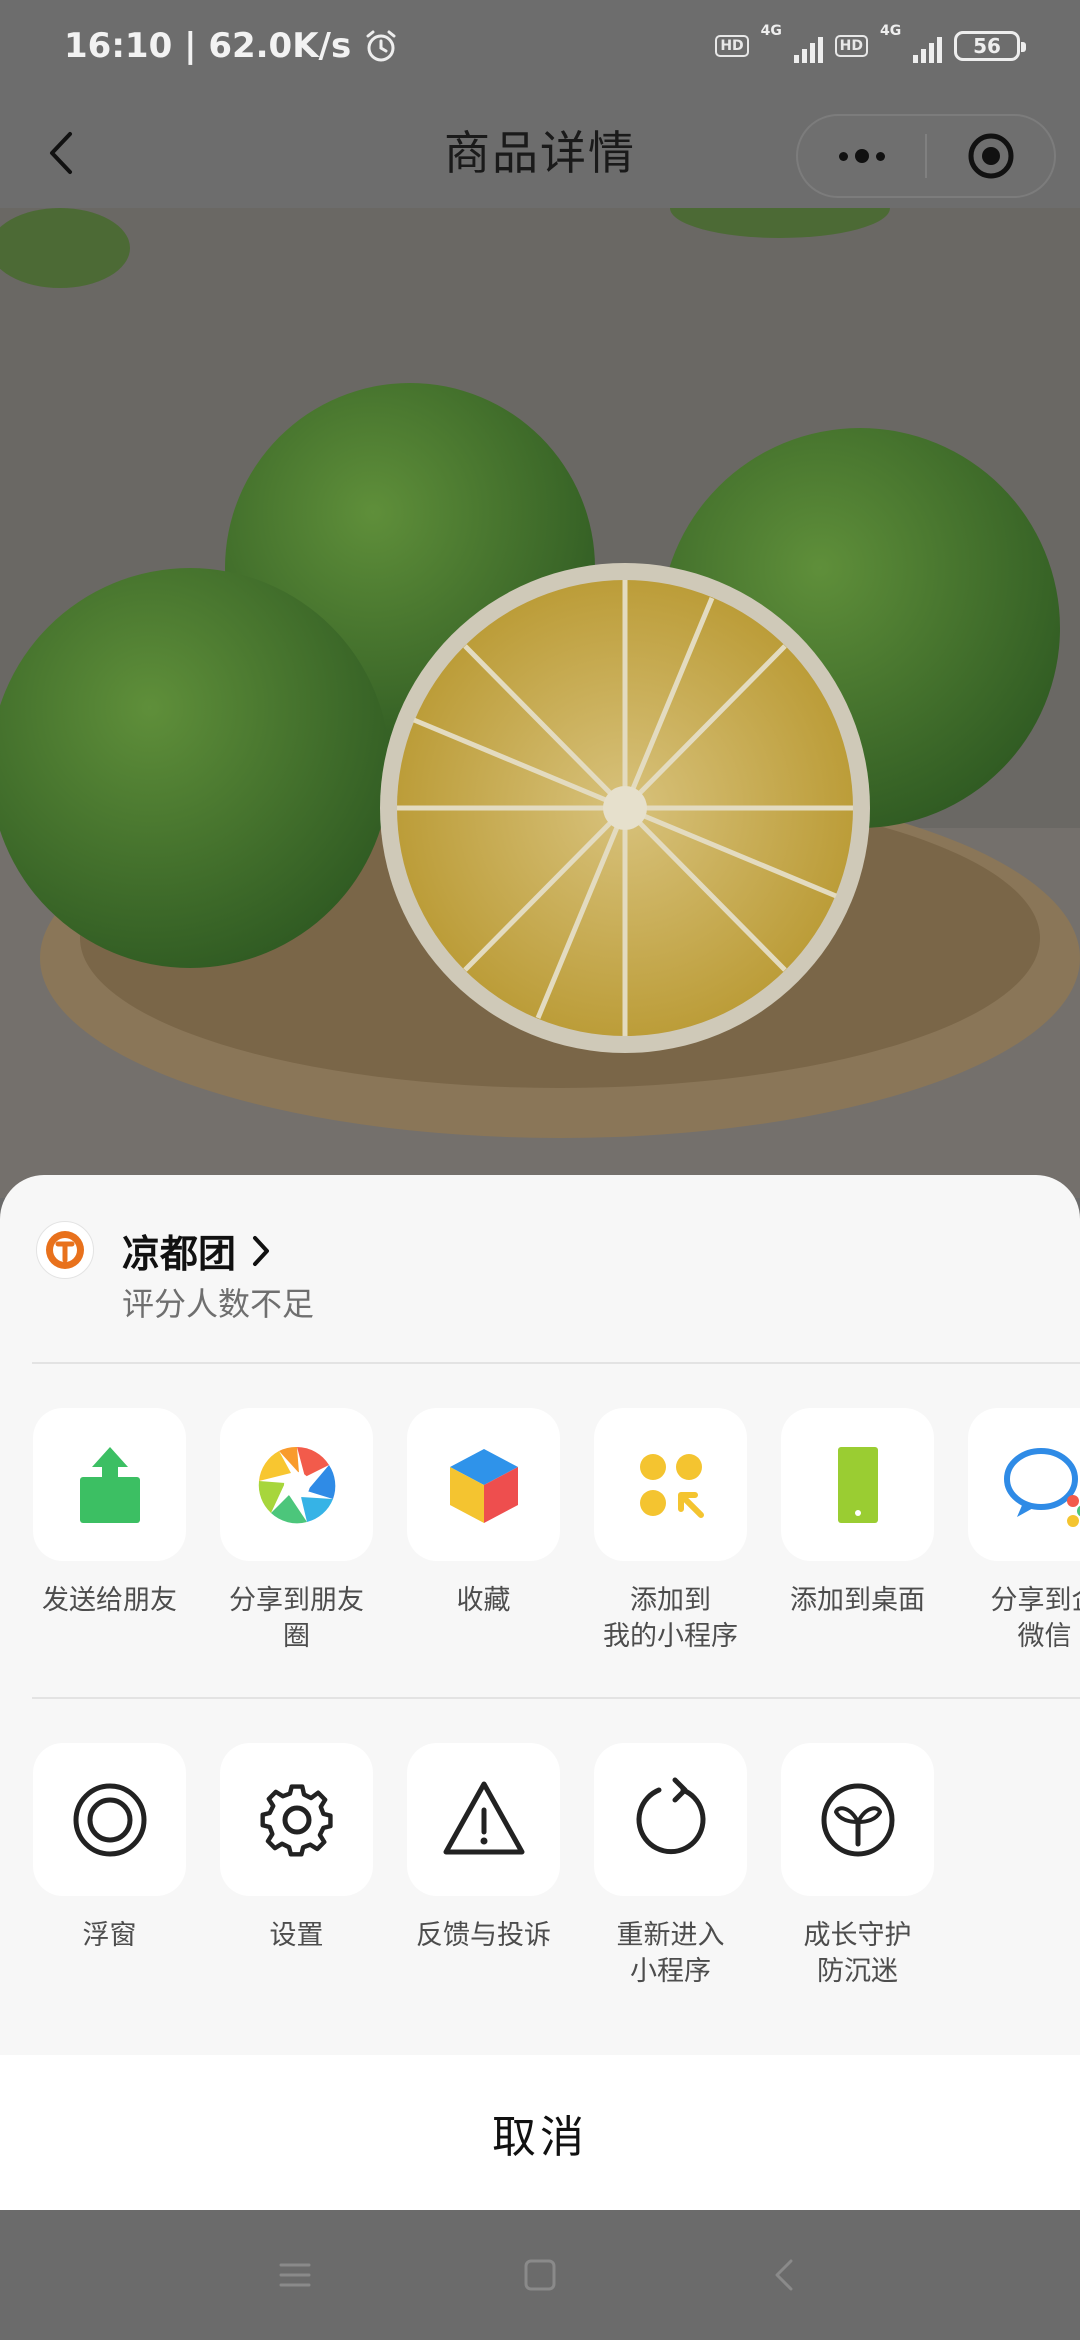 The image size is (1080, 2340). I want to click on send-to-friend-tile, so click(109, 1484).